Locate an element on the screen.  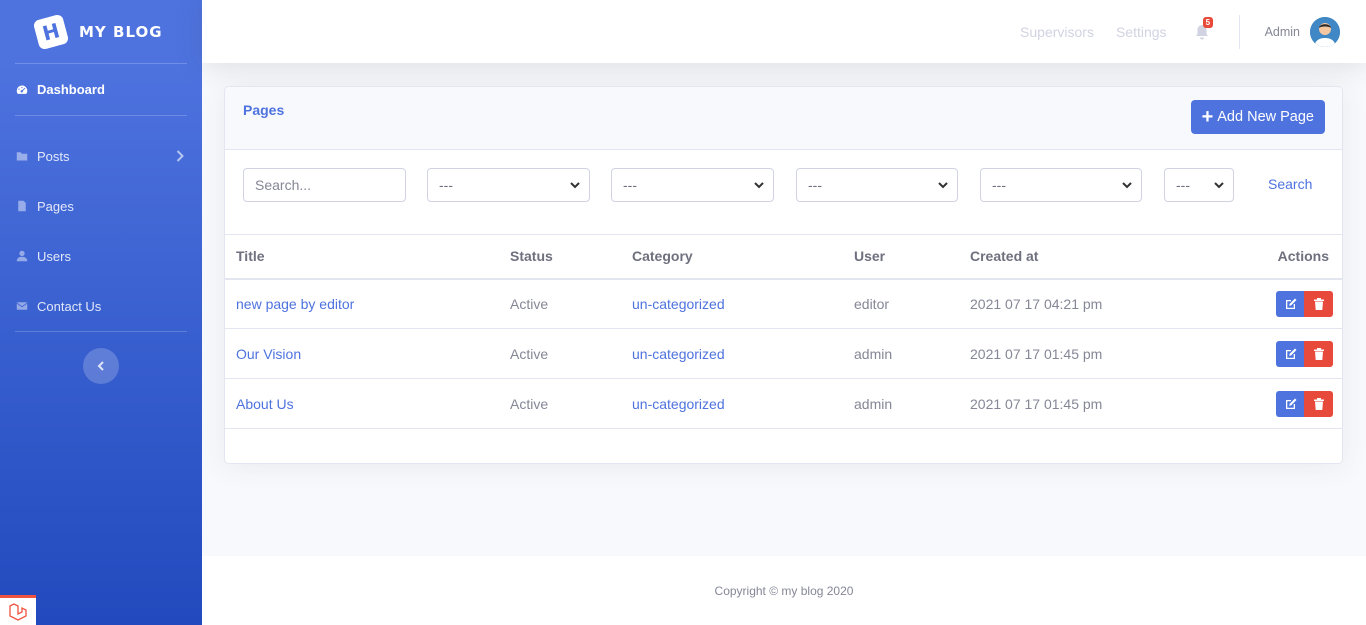
filter-select-1: --- is located at coordinates (508, 185).